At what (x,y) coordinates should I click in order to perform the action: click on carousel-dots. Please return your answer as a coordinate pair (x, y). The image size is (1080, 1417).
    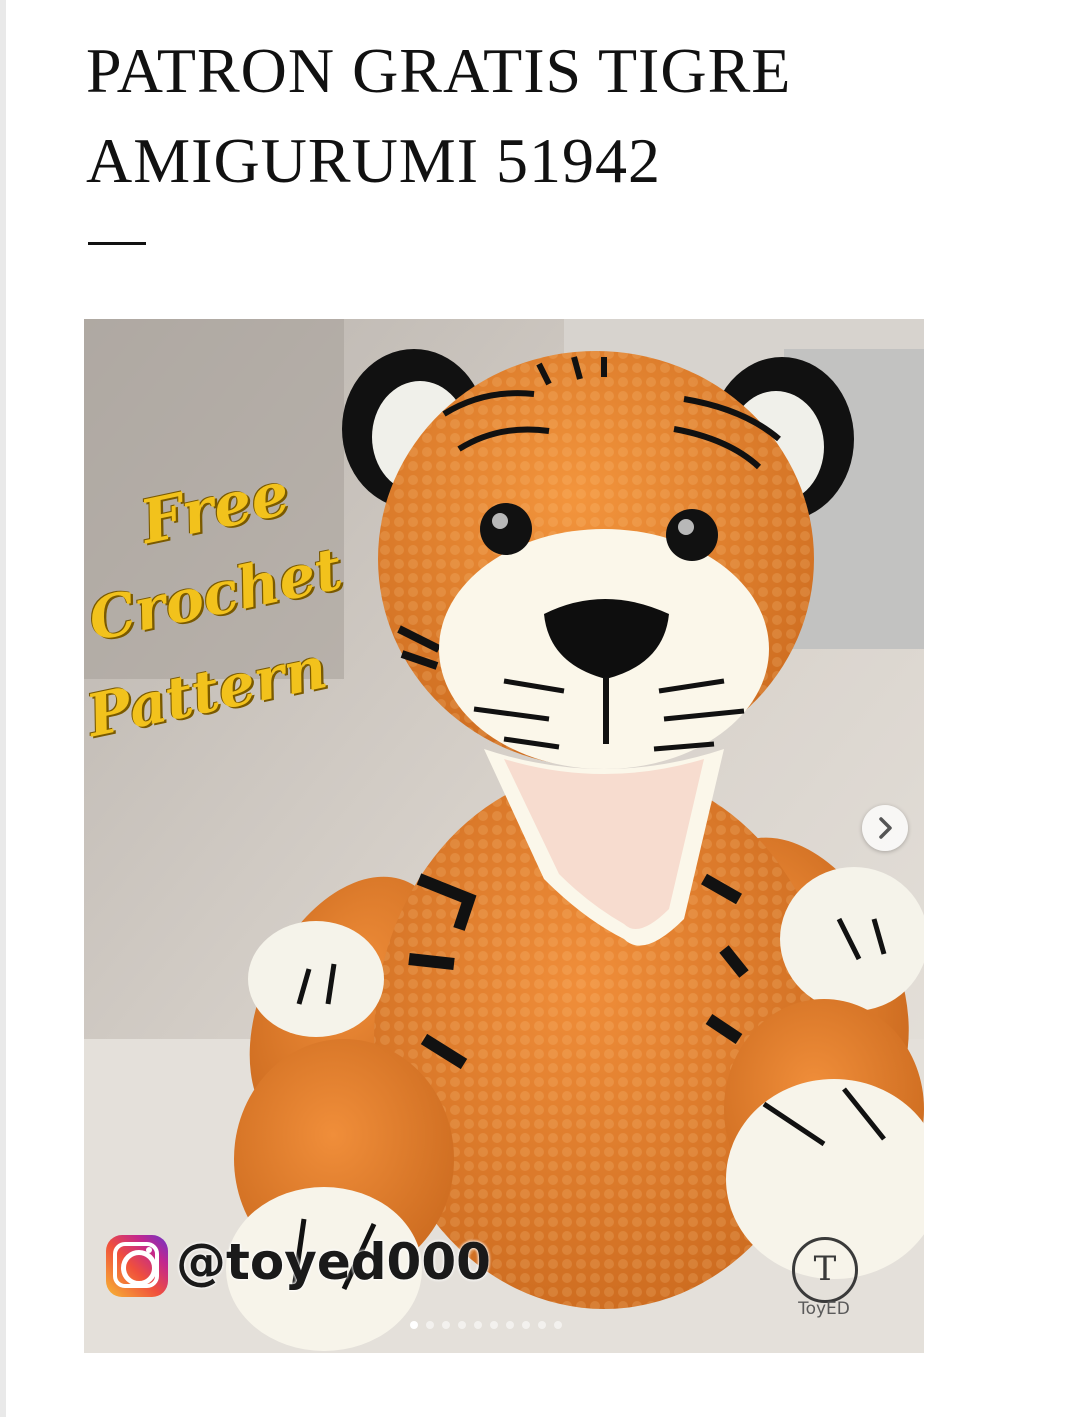
    Looking at the image, I should click on (486, 1325).